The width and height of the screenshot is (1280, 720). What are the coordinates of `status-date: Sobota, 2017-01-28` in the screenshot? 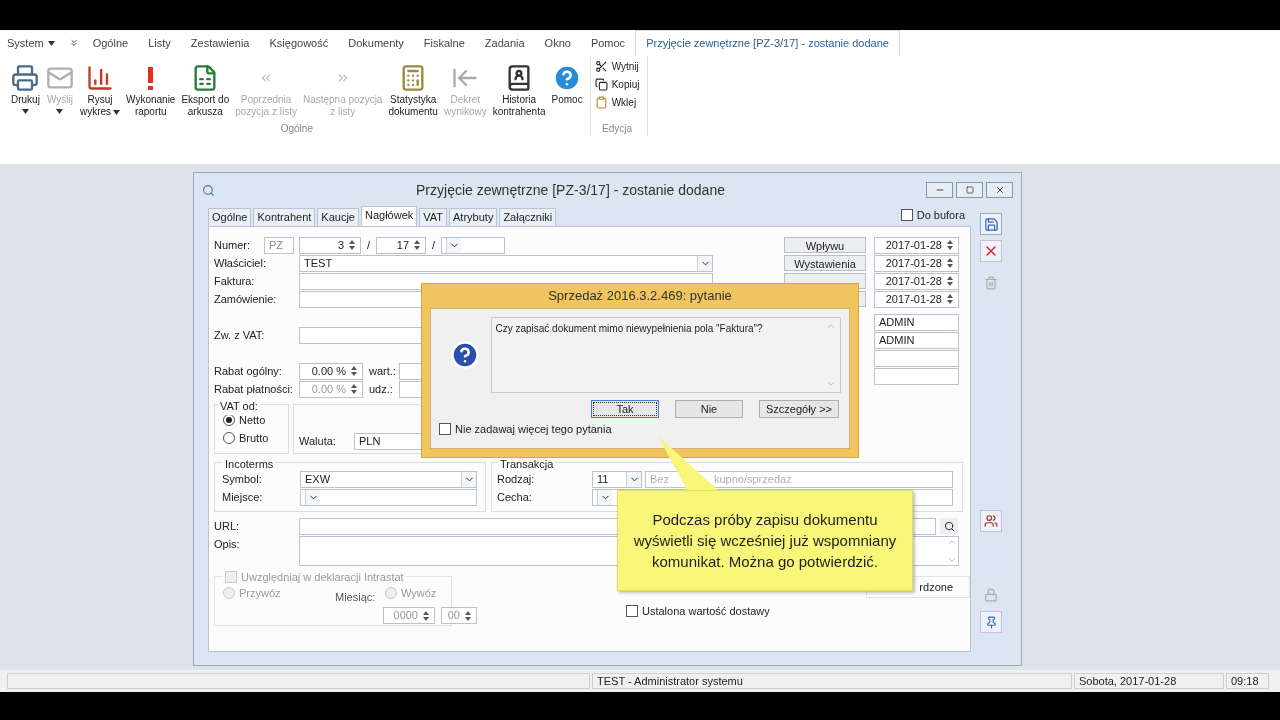 It's located at (1149, 681).